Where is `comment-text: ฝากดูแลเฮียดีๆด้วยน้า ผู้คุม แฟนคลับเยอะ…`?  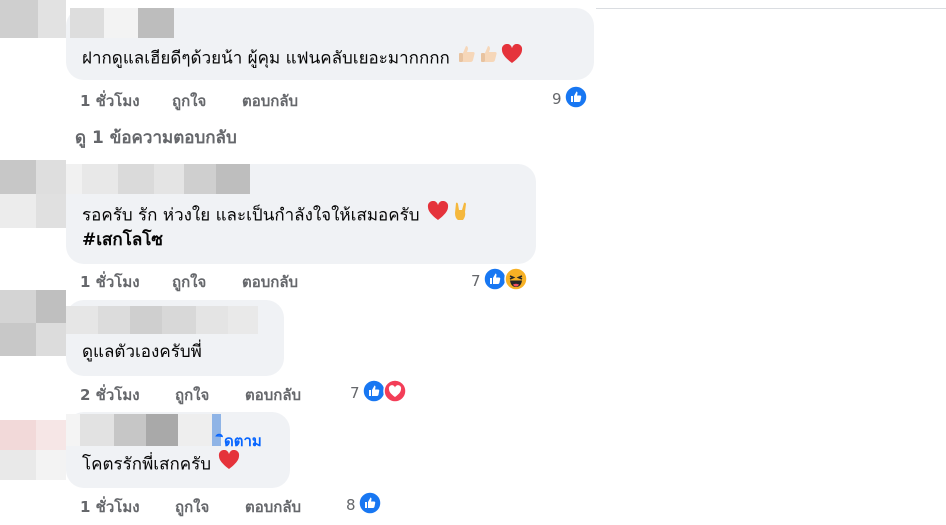 comment-text: ฝากดูแลเฮียดีๆด้วยน้า ผู้คุม แฟนคลับเยอะ… is located at coordinates (302, 58).